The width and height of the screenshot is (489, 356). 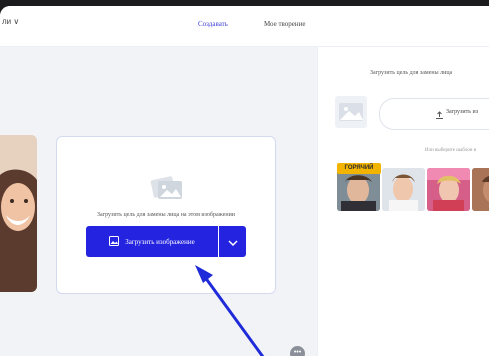 What do you see at coordinates (213, 24) in the screenshot?
I see `tab-create: Создавать` at bounding box center [213, 24].